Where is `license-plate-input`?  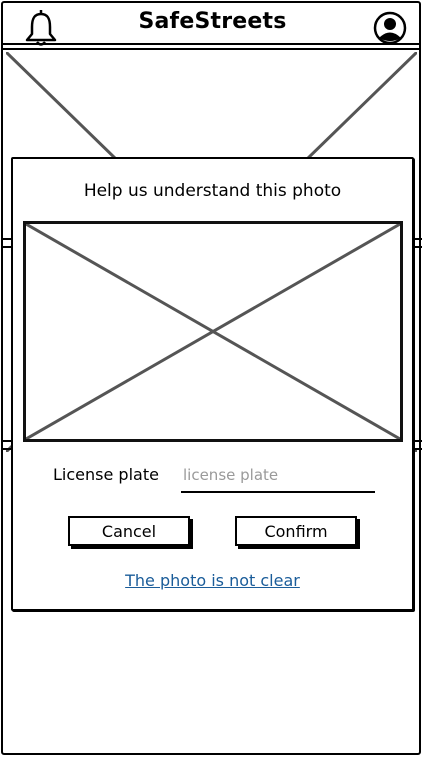 license-plate-input is located at coordinates (278, 476).